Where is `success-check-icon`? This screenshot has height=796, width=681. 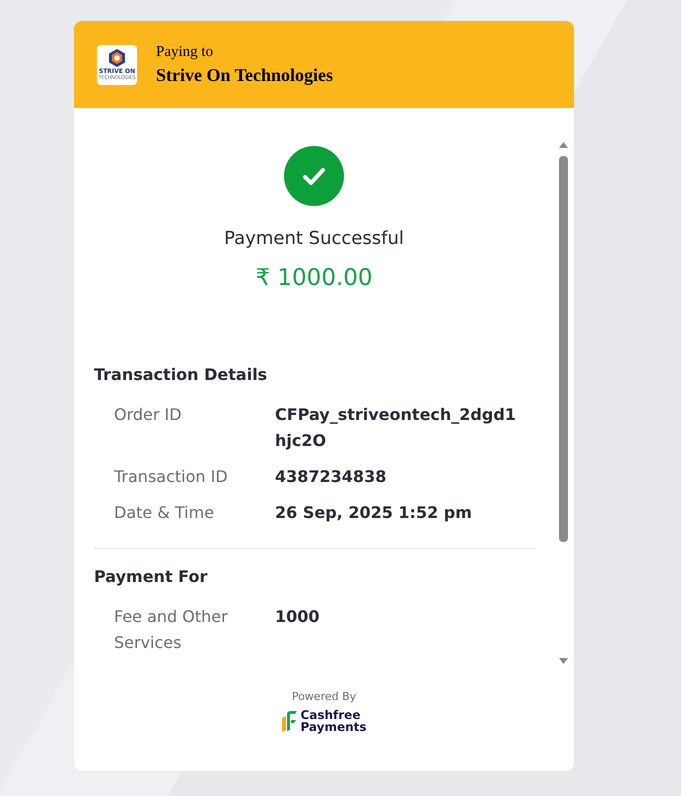 success-check-icon is located at coordinates (314, 176).